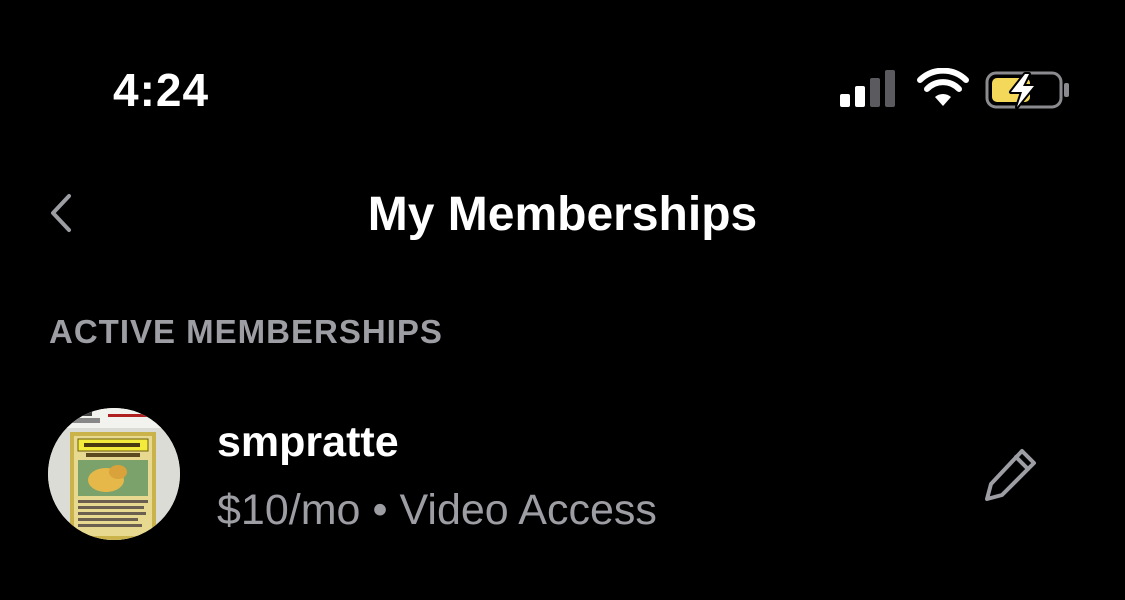 The width and height of the screenshot is (1125, 600). Describe the element at coordinates (308, 442) in the screenshot. I see `member-name: smpratte` at that location.